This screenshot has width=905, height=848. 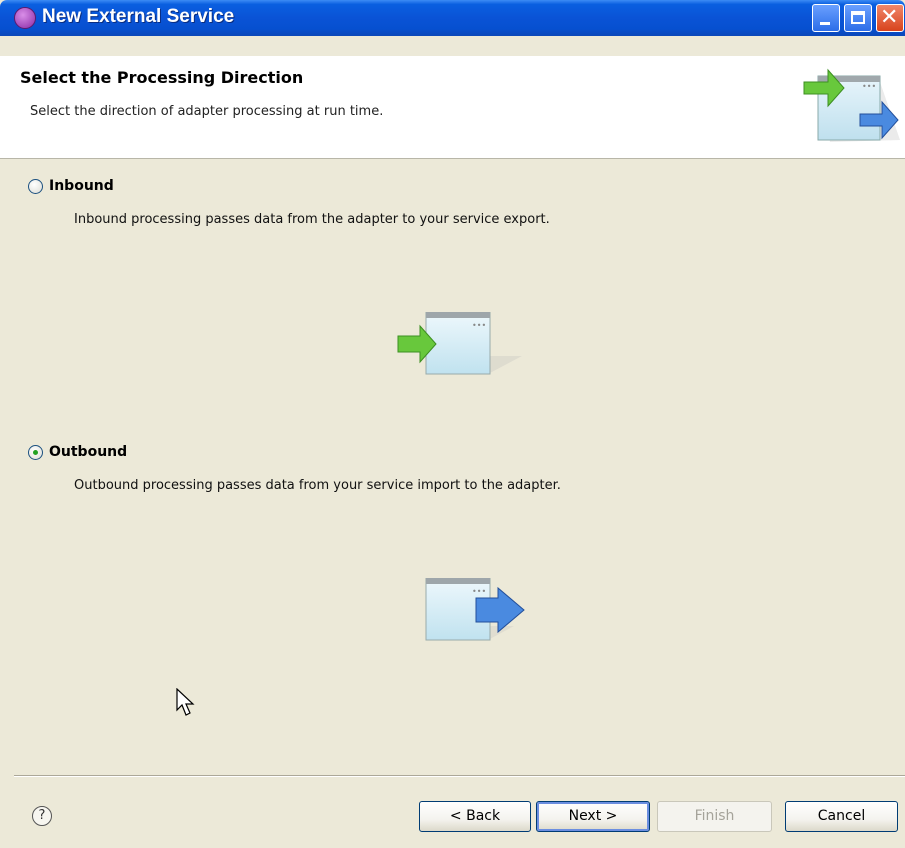 What do you see at coordinates (593, 816) in the screenshot?
I see `next-button: Next >` at bounding box center [593, 816].